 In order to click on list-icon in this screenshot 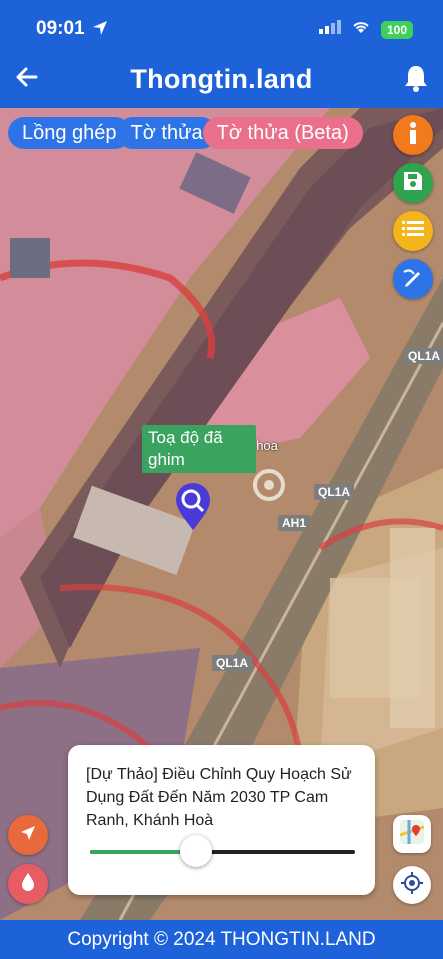, I will do `click(413, 231)`.